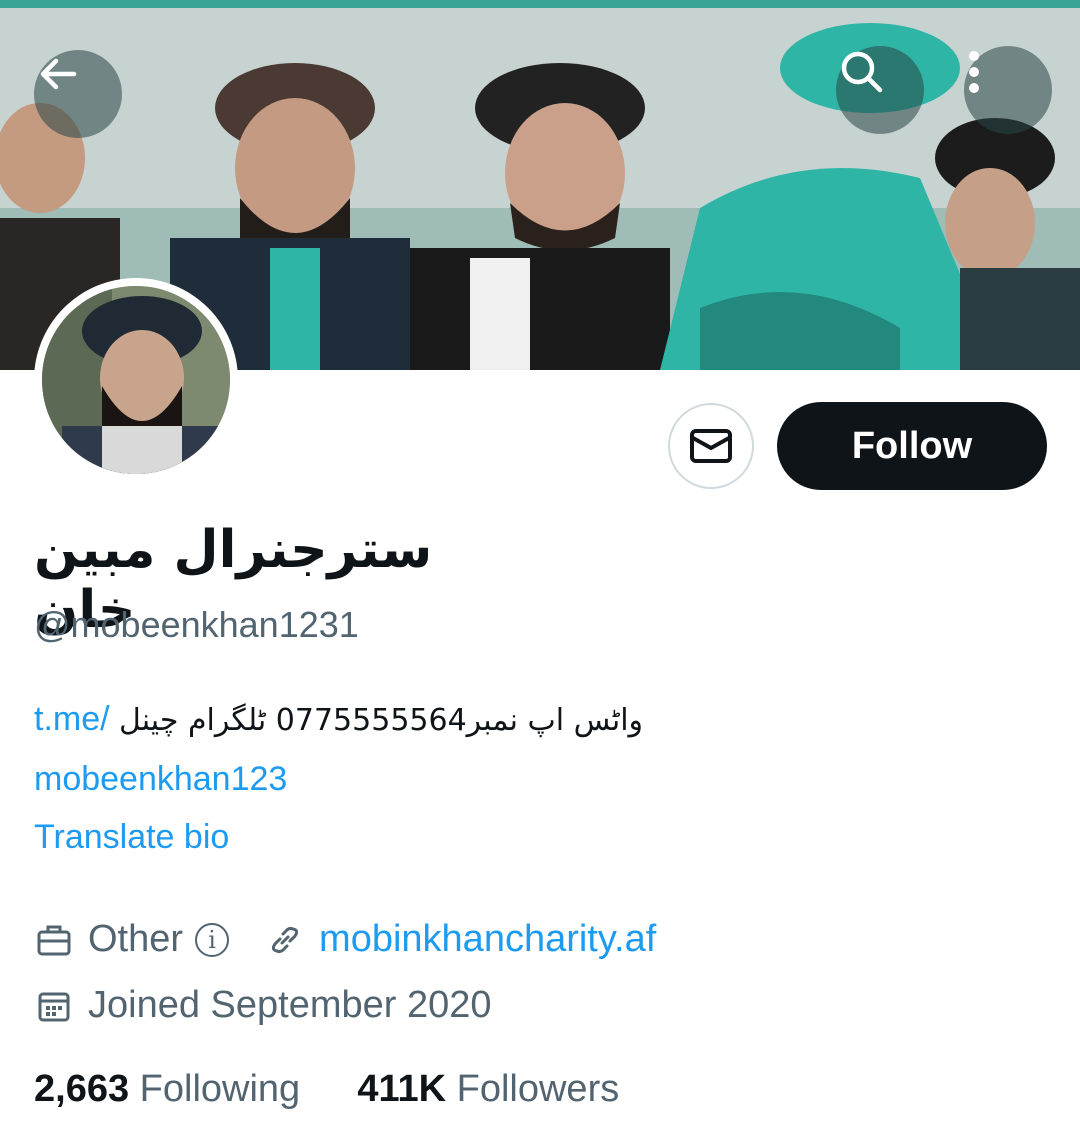 The width and height of the screenshot is (1080, 1148). I want to click on avatar, so click(136, 380).